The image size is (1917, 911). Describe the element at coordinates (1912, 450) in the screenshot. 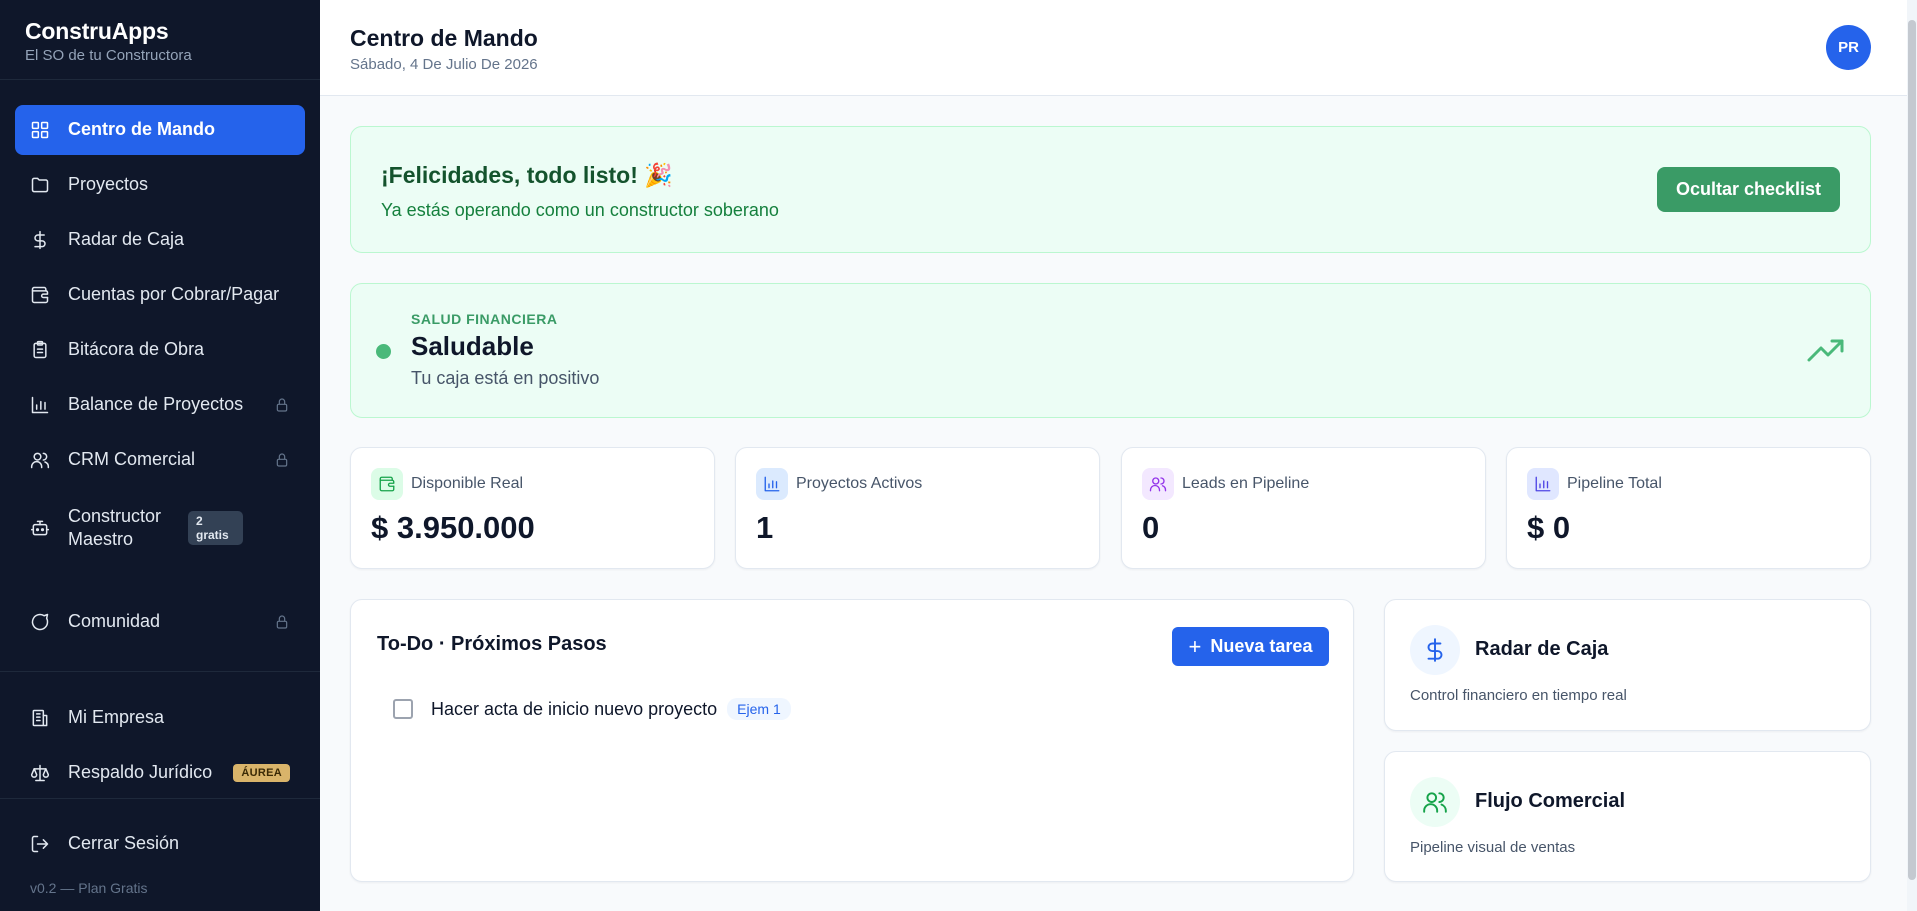

I see `scrollbar-thumb` at that location.